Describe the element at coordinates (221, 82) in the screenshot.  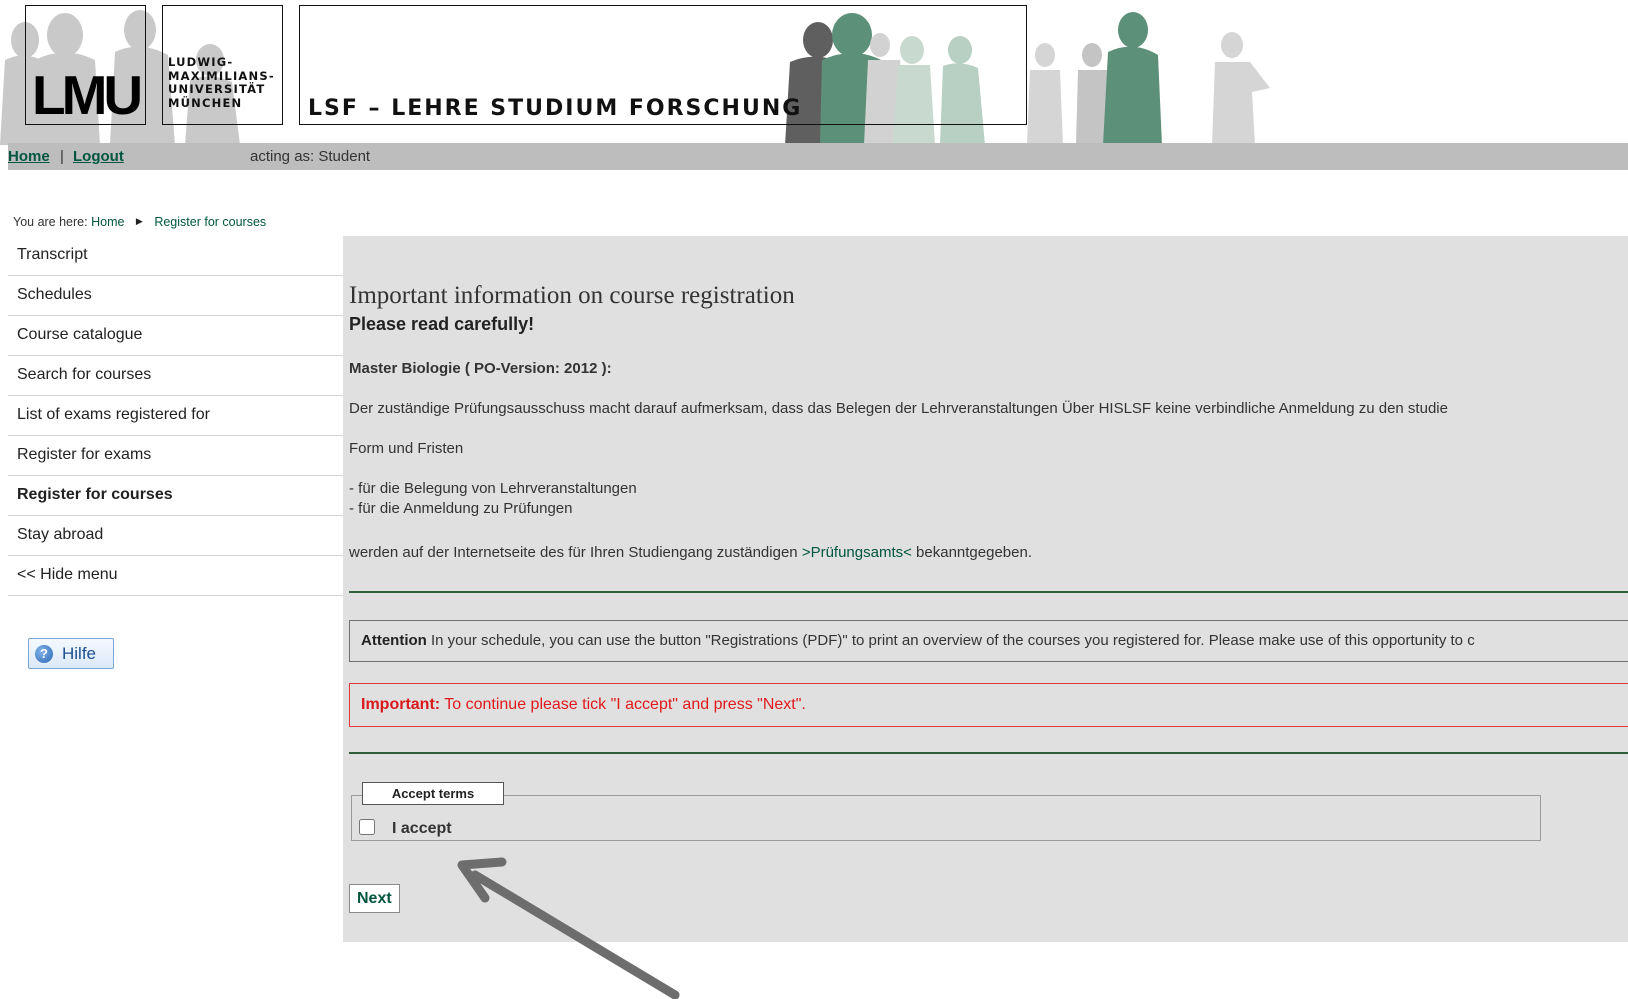
I see `university-name: LUDWIG- MAXIMILIANS- UNIVERSITÄT MÜNCHEN` at that location.